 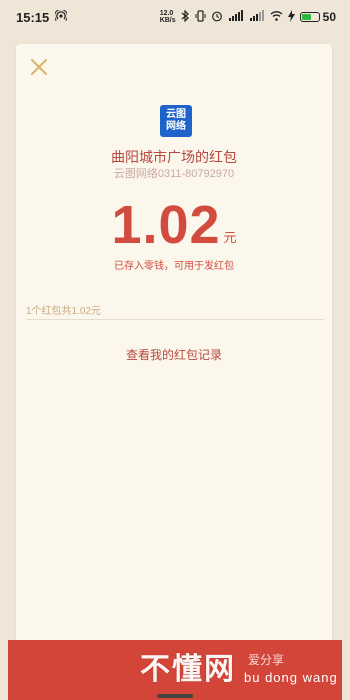 What do you see at coordinates (174, 157) in the screenshot?
I see `red-packet-title: 曲阳城市广场的红包` at bounding box center [174, 157].